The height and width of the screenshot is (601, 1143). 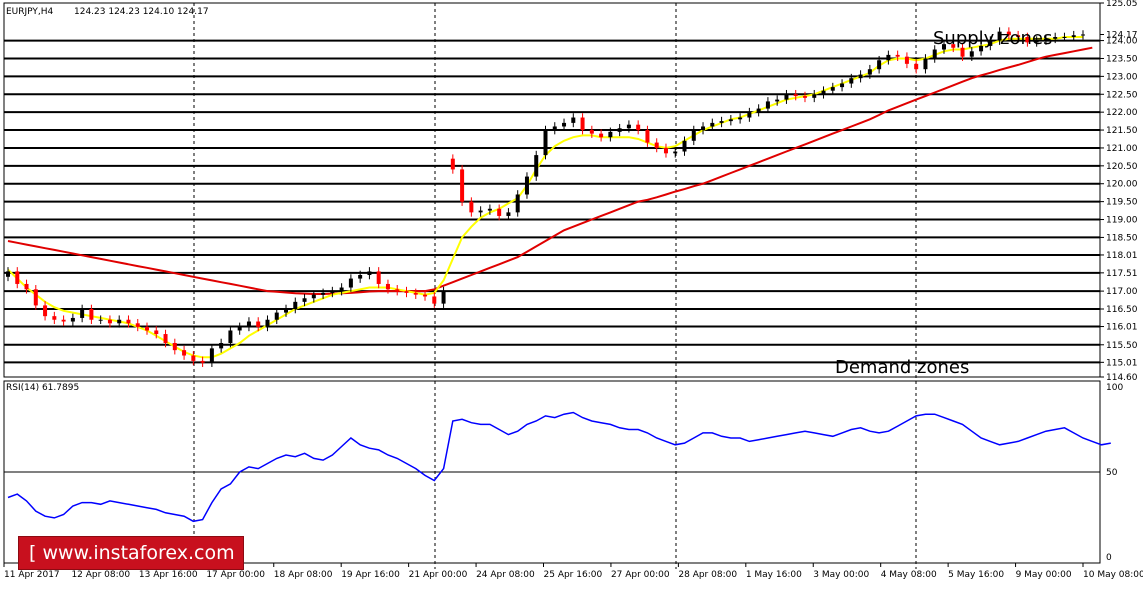 What do you see at coordinates (1122, 77) in the screenshot?
I see `price-tick-label-4: 123.00` at bounding box center [1122, 77].